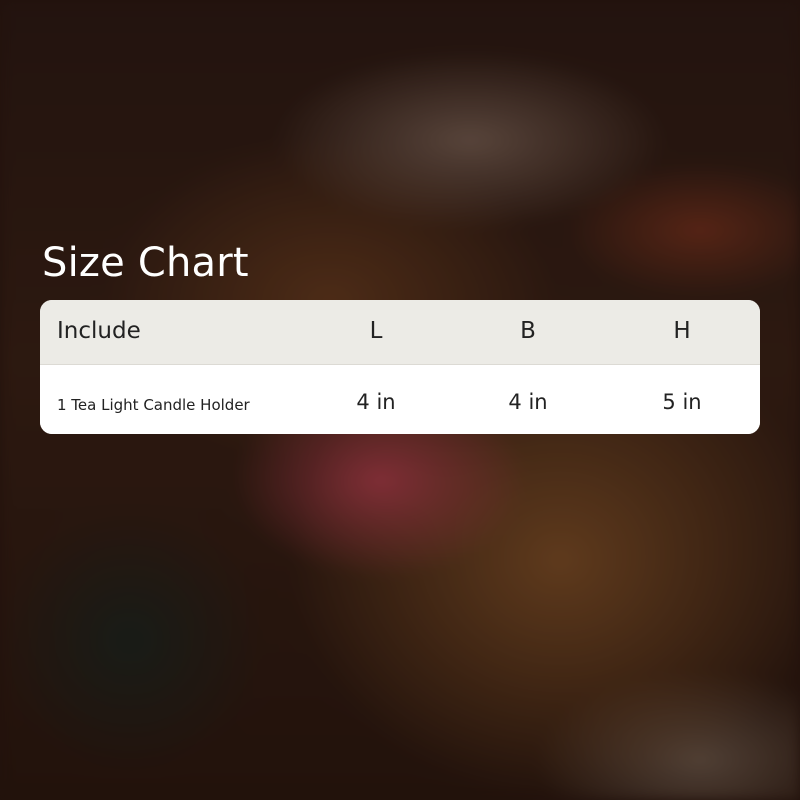  I want to click on length-value: 4 in, so click(376, 402).